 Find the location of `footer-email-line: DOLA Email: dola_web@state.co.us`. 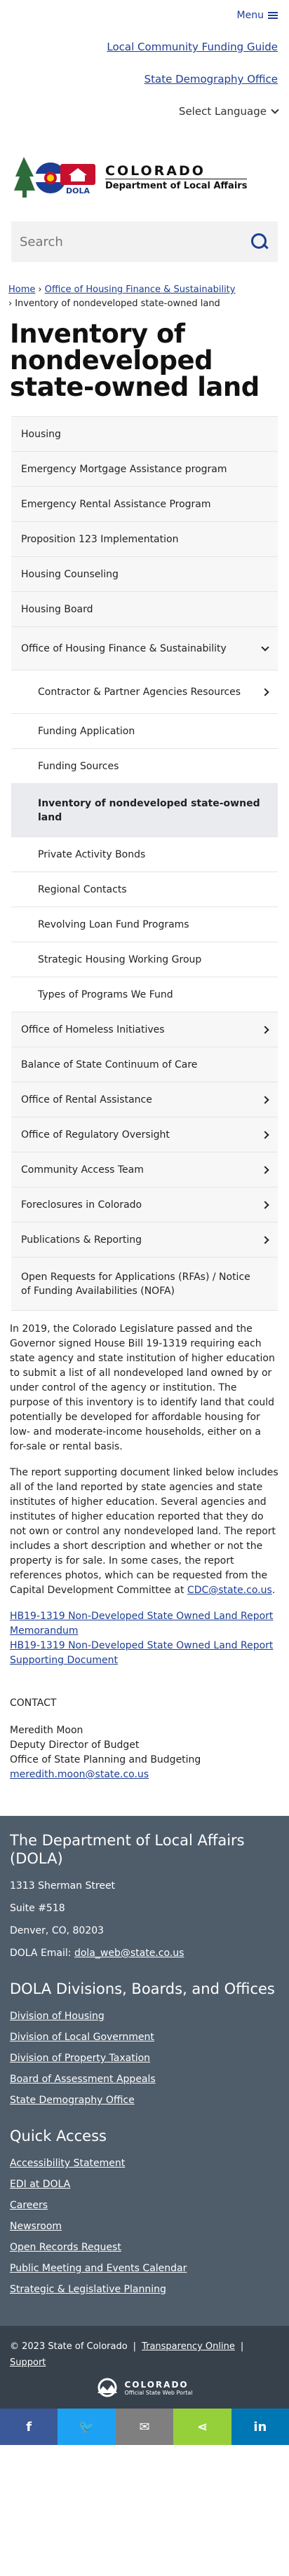

footer-email-line: DOLA Email: dola_web@state.co.us is located at coordinates (144, 1953).